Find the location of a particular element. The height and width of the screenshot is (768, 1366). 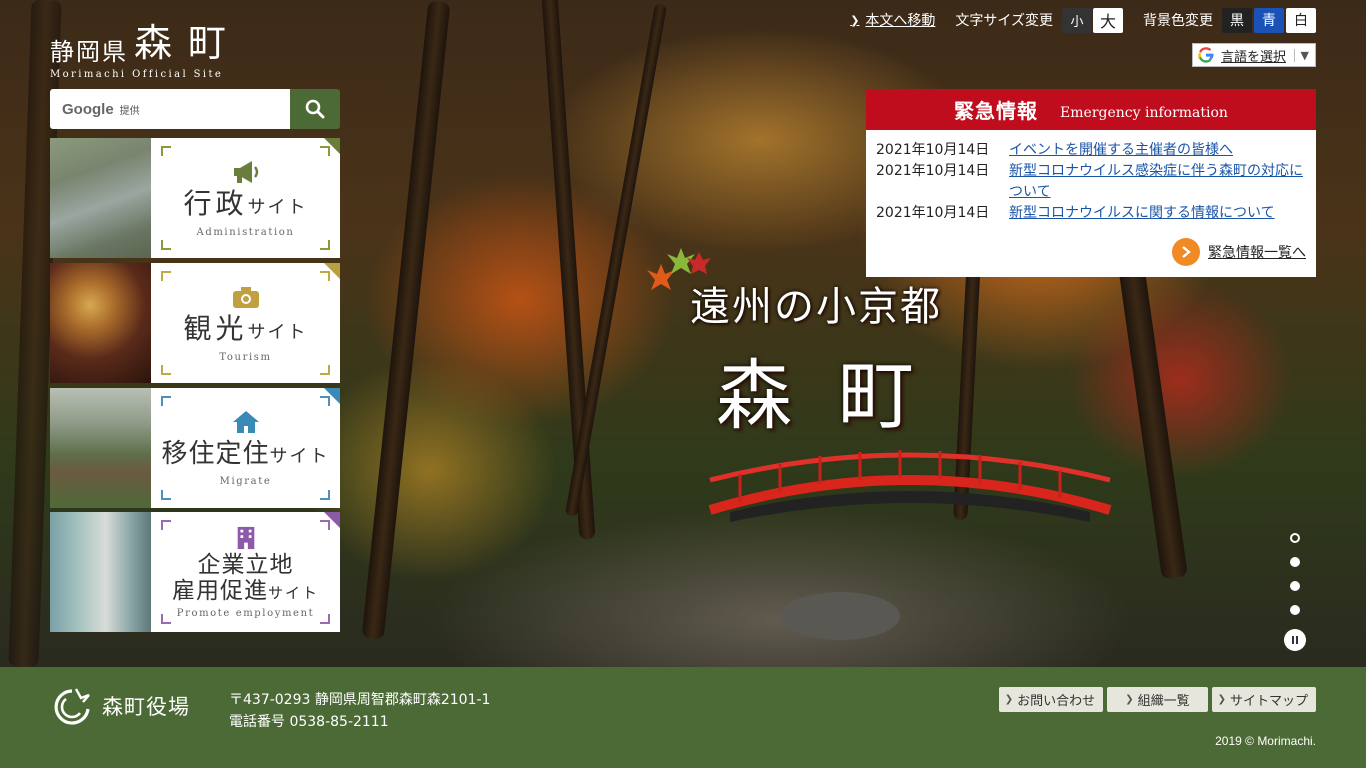

tile-body: 企業立地 雇用促進サイト Promote employment is located at coordinates (245, 572).